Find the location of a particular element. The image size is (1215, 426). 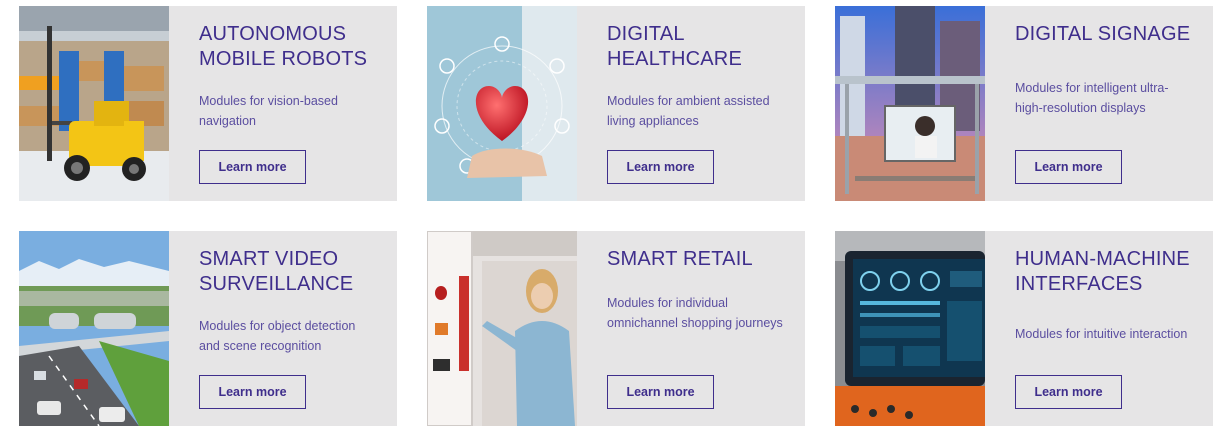

card-title: Smart Retail is located at coordinates (680, 259).